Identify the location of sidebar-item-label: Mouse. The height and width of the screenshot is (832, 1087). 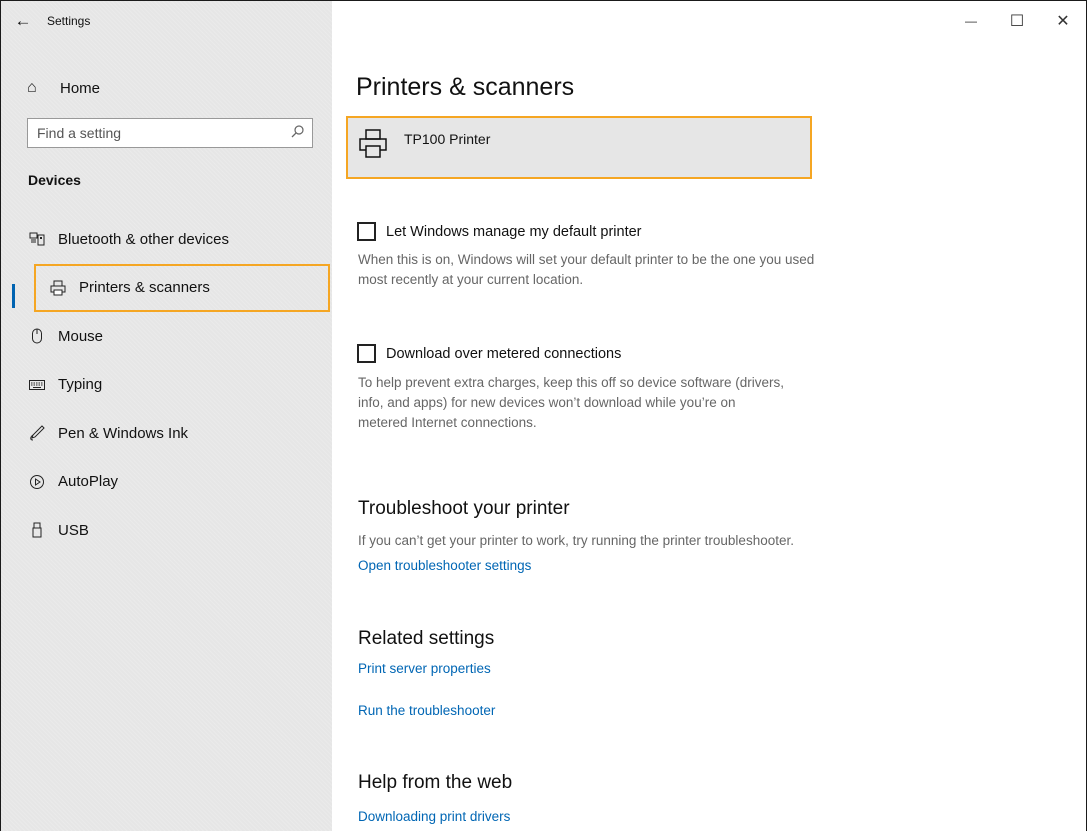
(81, 336).